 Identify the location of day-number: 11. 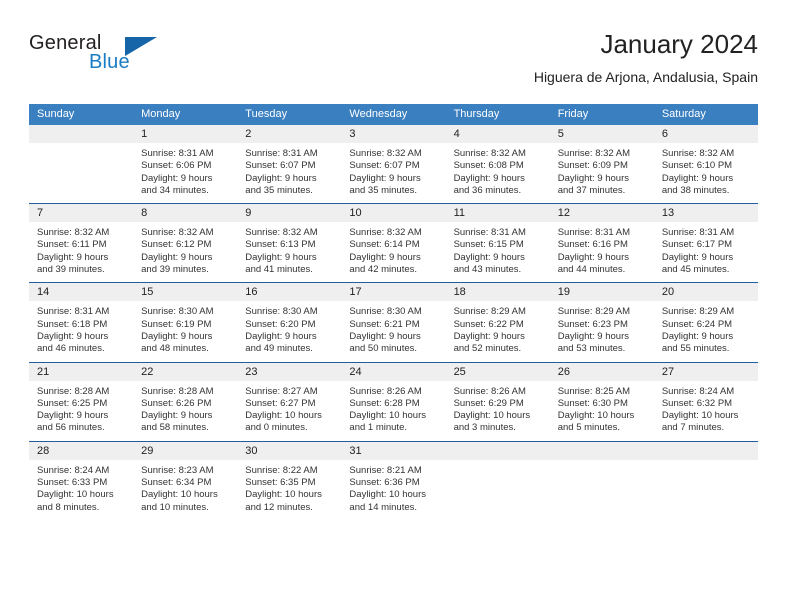
(459, 213).